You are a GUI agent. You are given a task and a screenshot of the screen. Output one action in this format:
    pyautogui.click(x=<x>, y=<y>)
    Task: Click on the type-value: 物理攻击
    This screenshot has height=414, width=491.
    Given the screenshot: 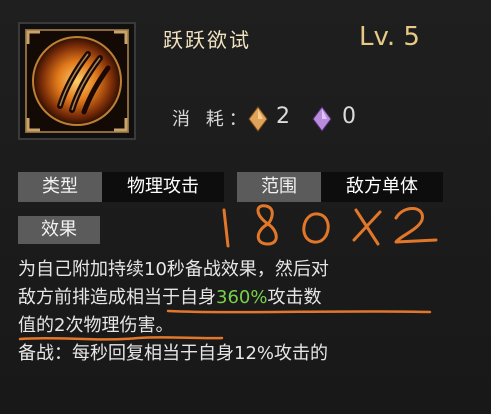 What is the action you would take?
    pyautogui.click(x=163, y=187)
    